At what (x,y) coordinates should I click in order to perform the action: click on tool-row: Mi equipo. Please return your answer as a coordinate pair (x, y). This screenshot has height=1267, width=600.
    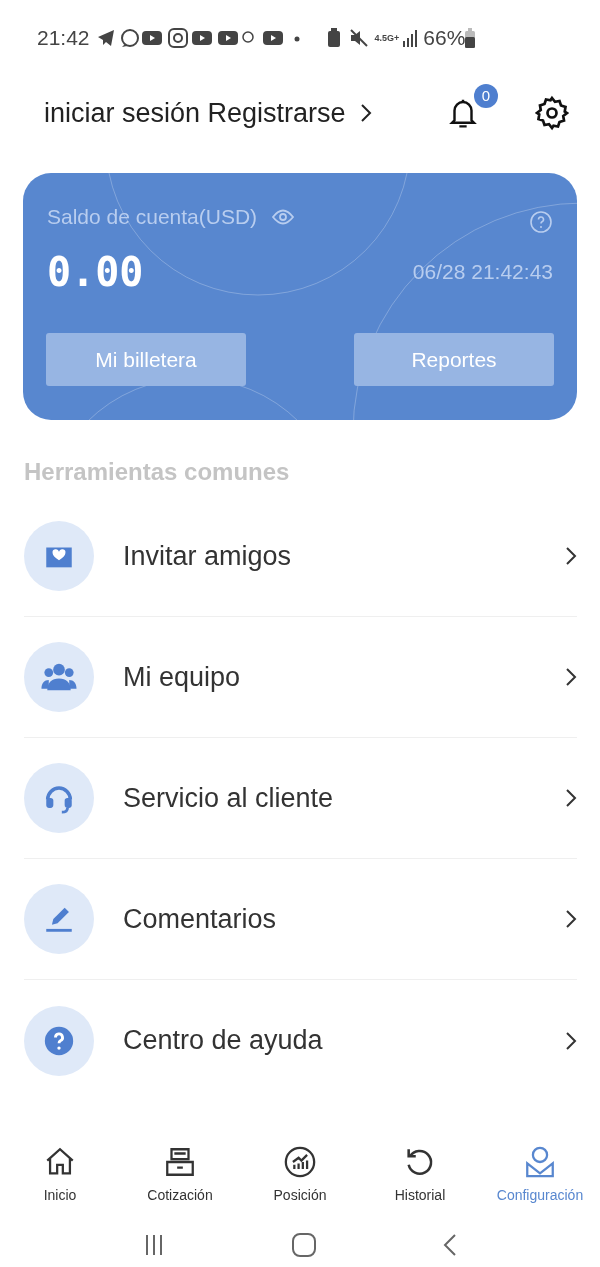
    Looking at the image, I should click on (300, 677).